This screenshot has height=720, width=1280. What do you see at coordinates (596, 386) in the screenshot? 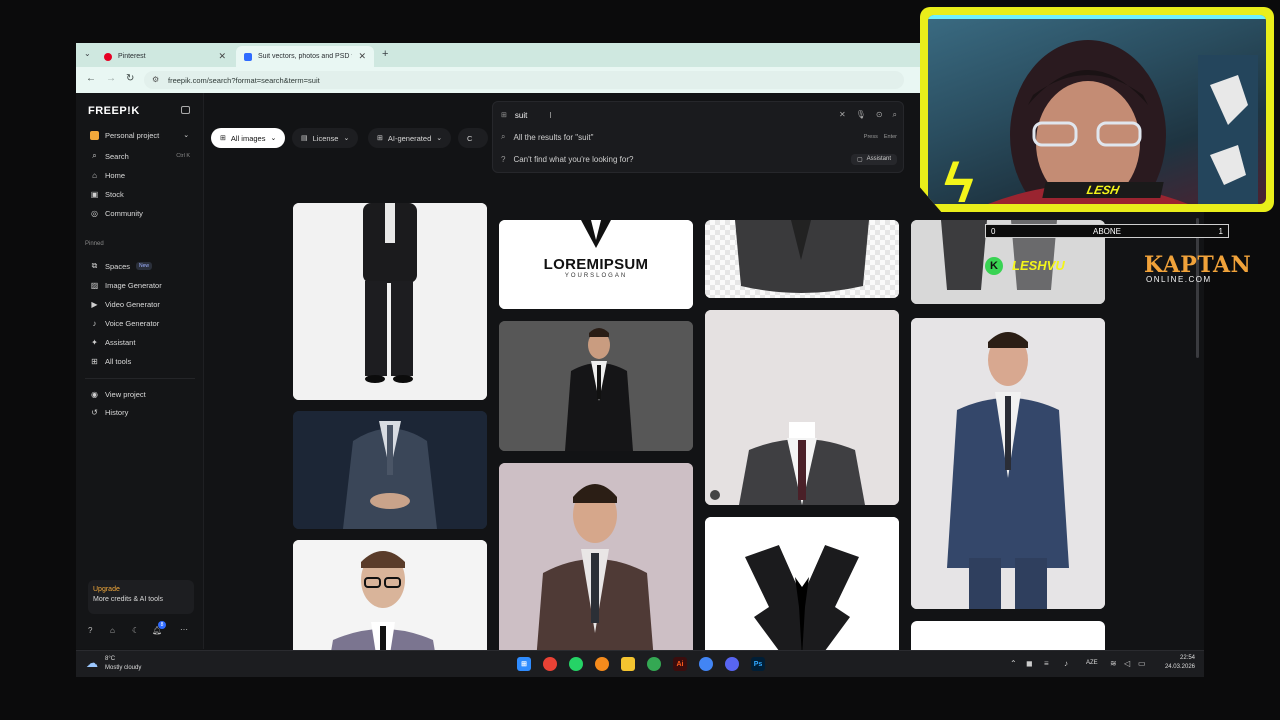
I see `result-suit-grey-bg` at bounding box center [596, 386].